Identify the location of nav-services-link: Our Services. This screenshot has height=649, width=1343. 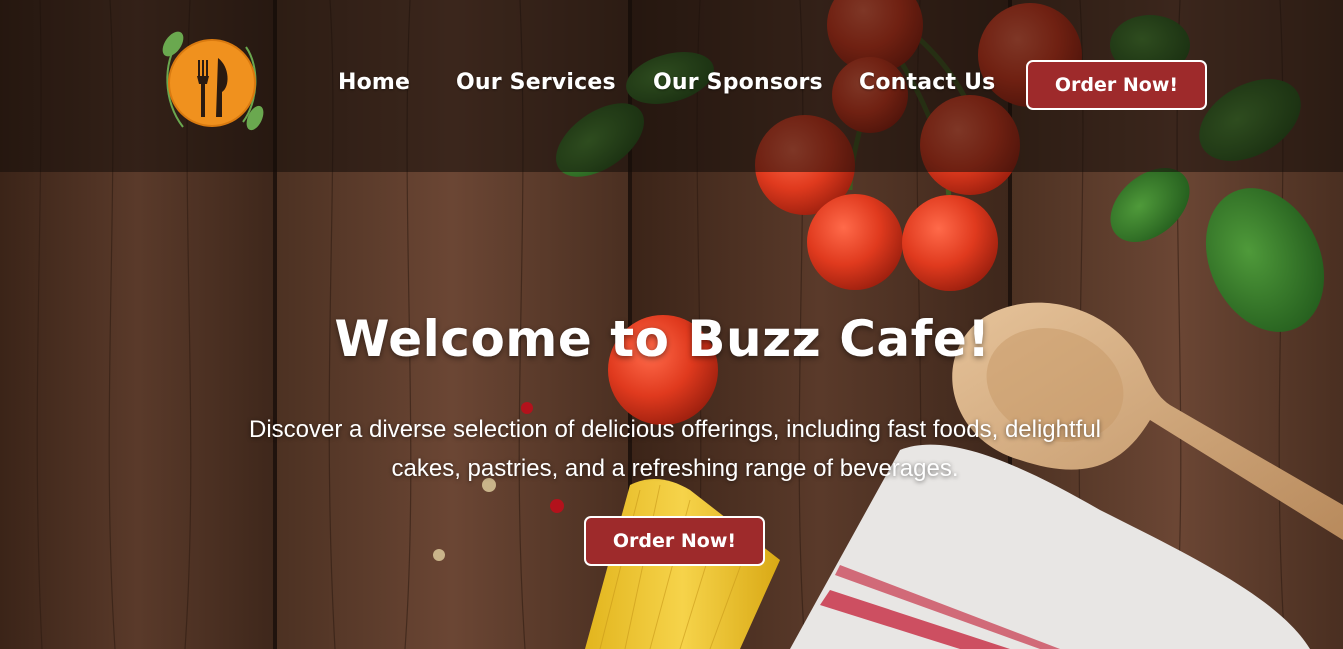
(536, 82).